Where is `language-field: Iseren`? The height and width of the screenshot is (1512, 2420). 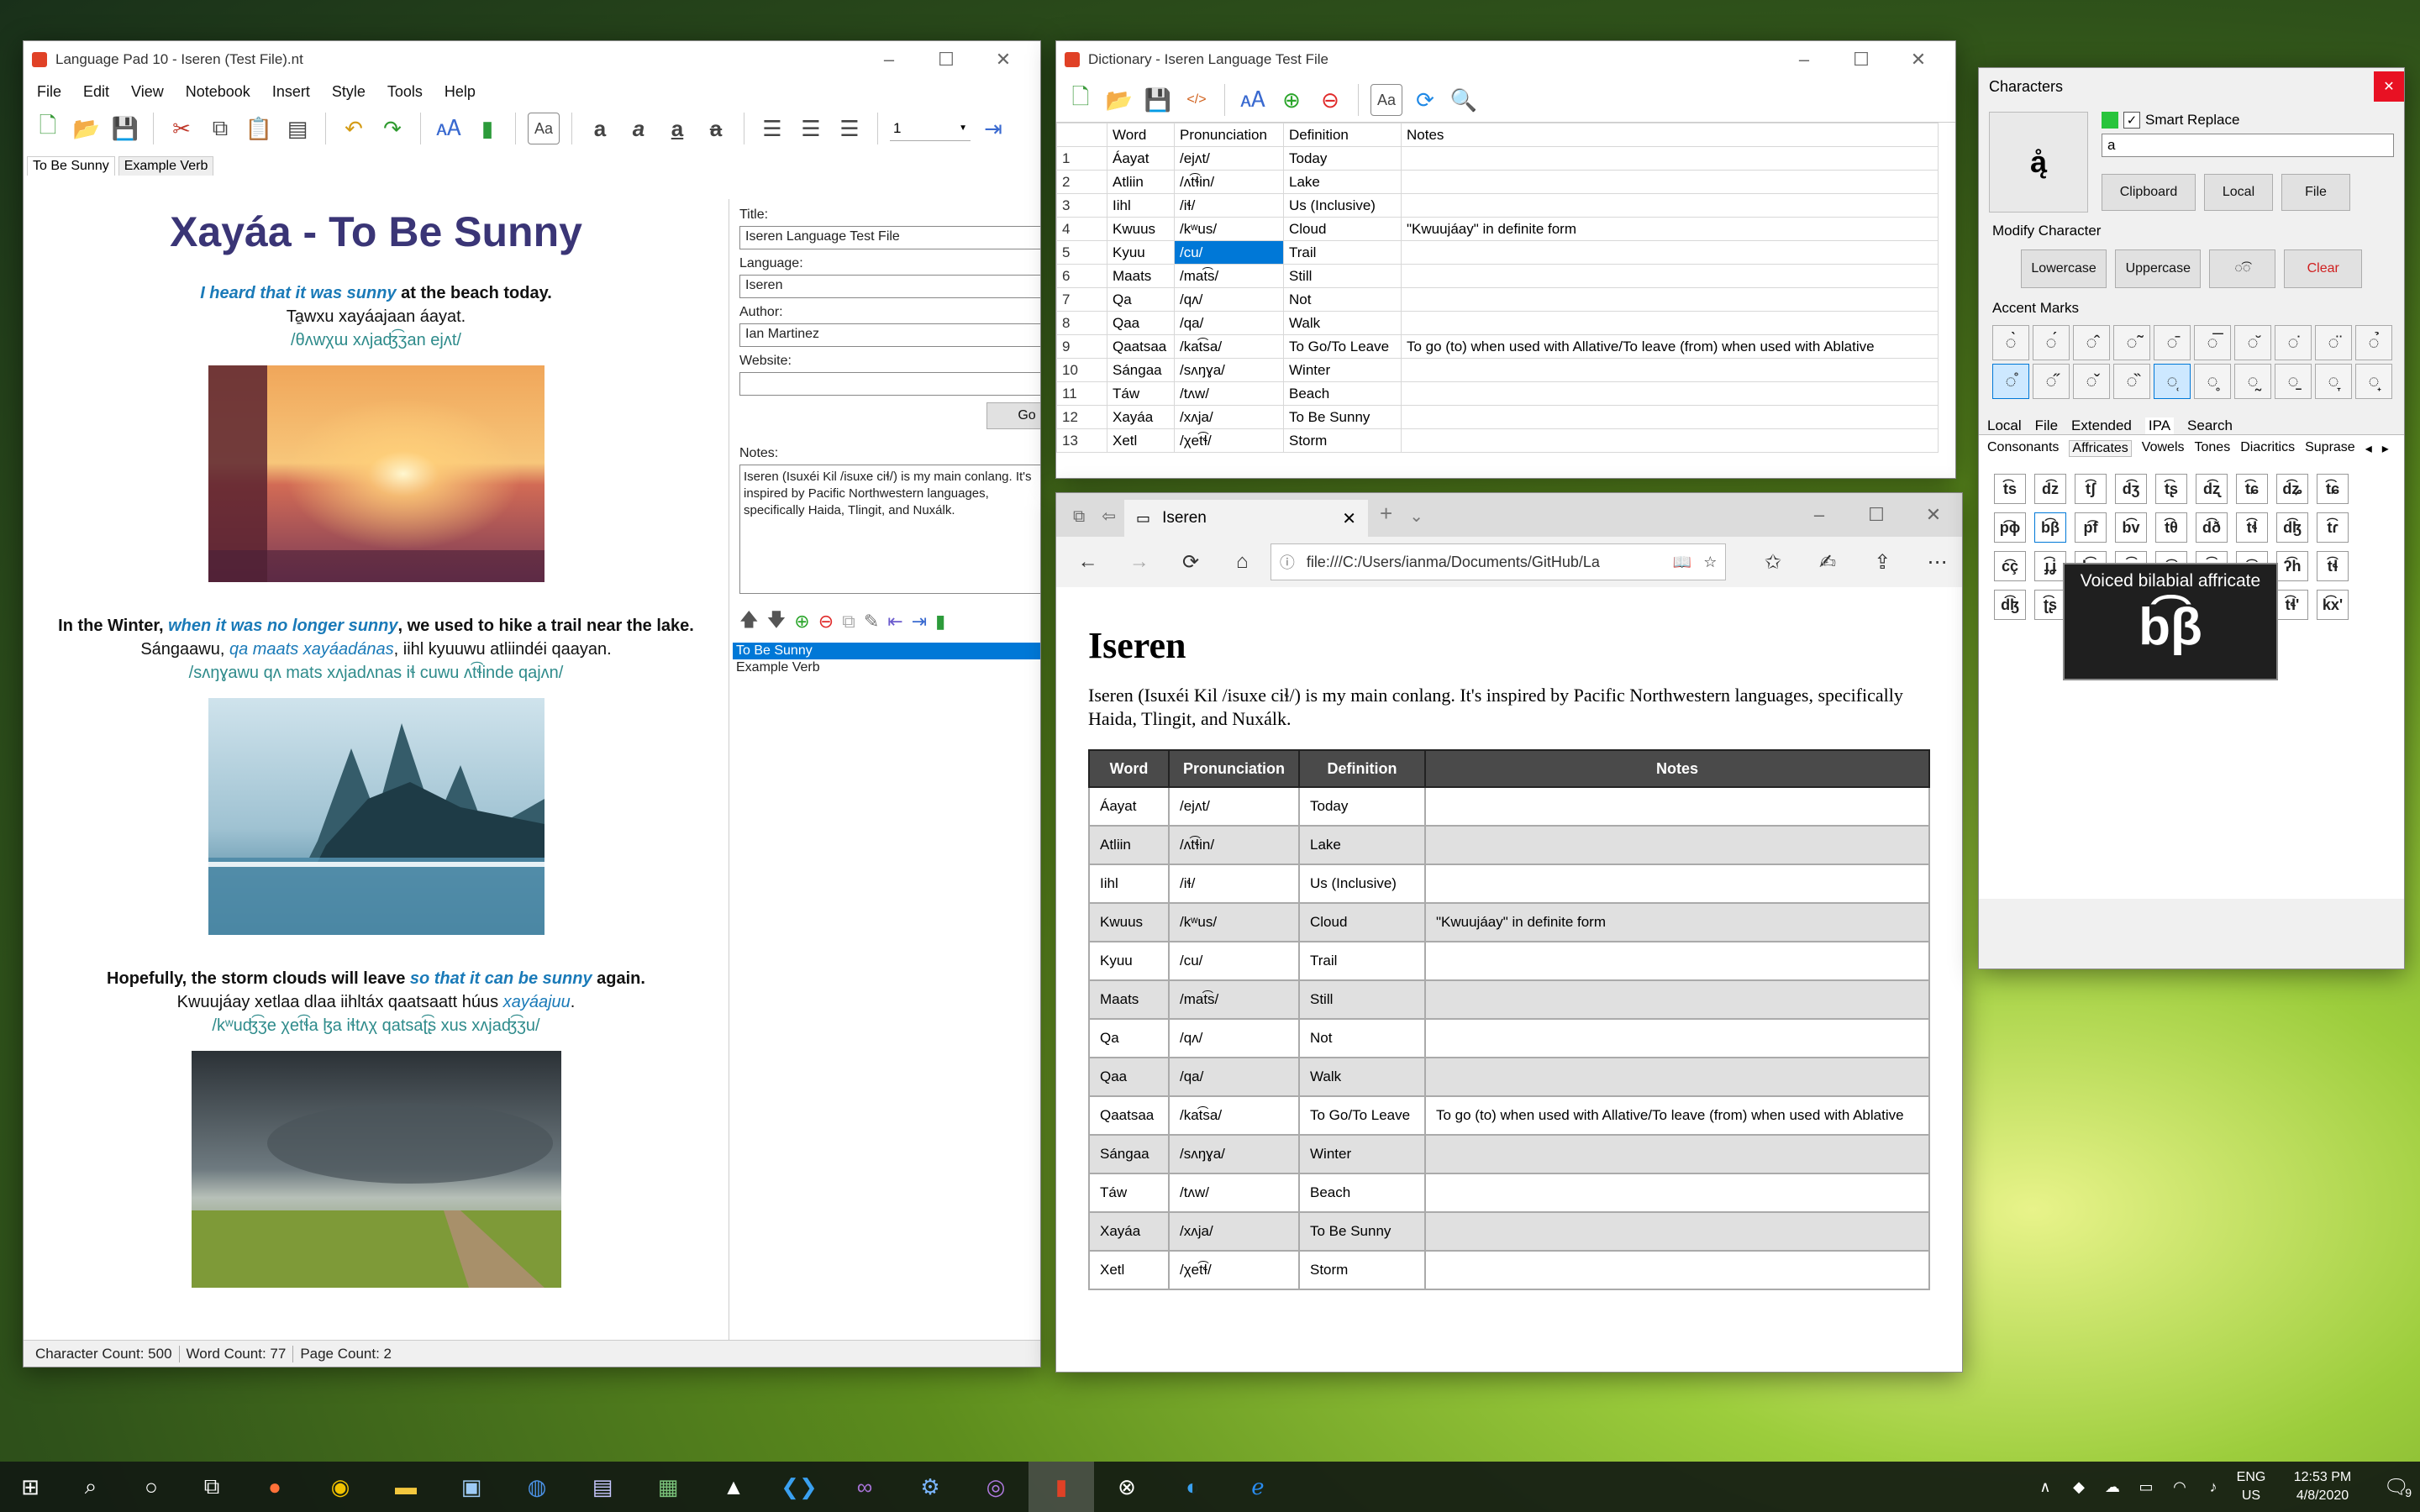 language-field: Iseren is located at coordinates (890, 286).